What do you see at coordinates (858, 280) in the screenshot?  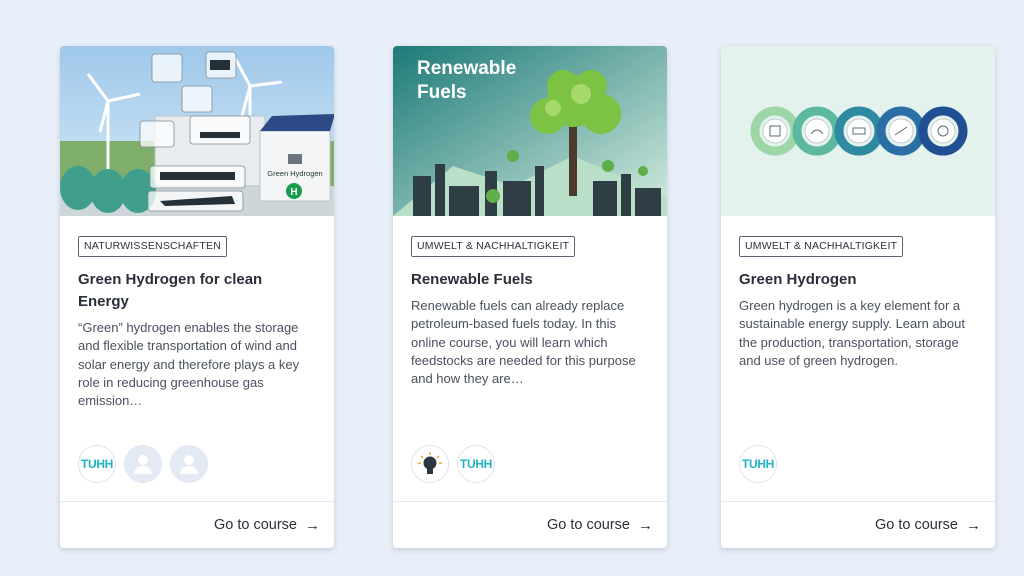 I see `course-title: Green Hydrogen` at bounding box center [858, 280].